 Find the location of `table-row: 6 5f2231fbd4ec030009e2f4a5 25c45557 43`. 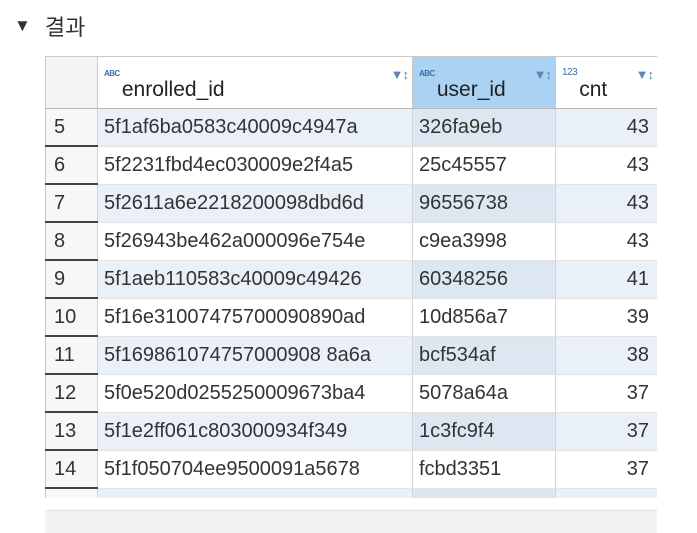

table-row: 6 5f2231fbd4ec030009e2f4a5 25c45557 43 is located at coordinates (351, 165).